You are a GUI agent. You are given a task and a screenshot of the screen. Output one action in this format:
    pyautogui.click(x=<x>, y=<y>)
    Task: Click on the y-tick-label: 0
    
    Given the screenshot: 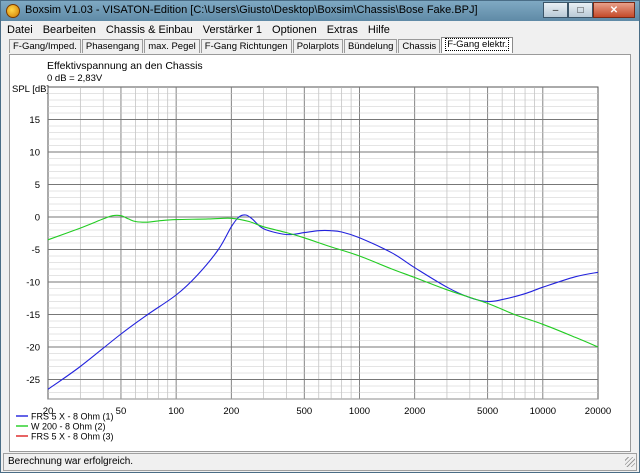 What is the action you would take?
    pyautogui.click(x=37, y=218)
    